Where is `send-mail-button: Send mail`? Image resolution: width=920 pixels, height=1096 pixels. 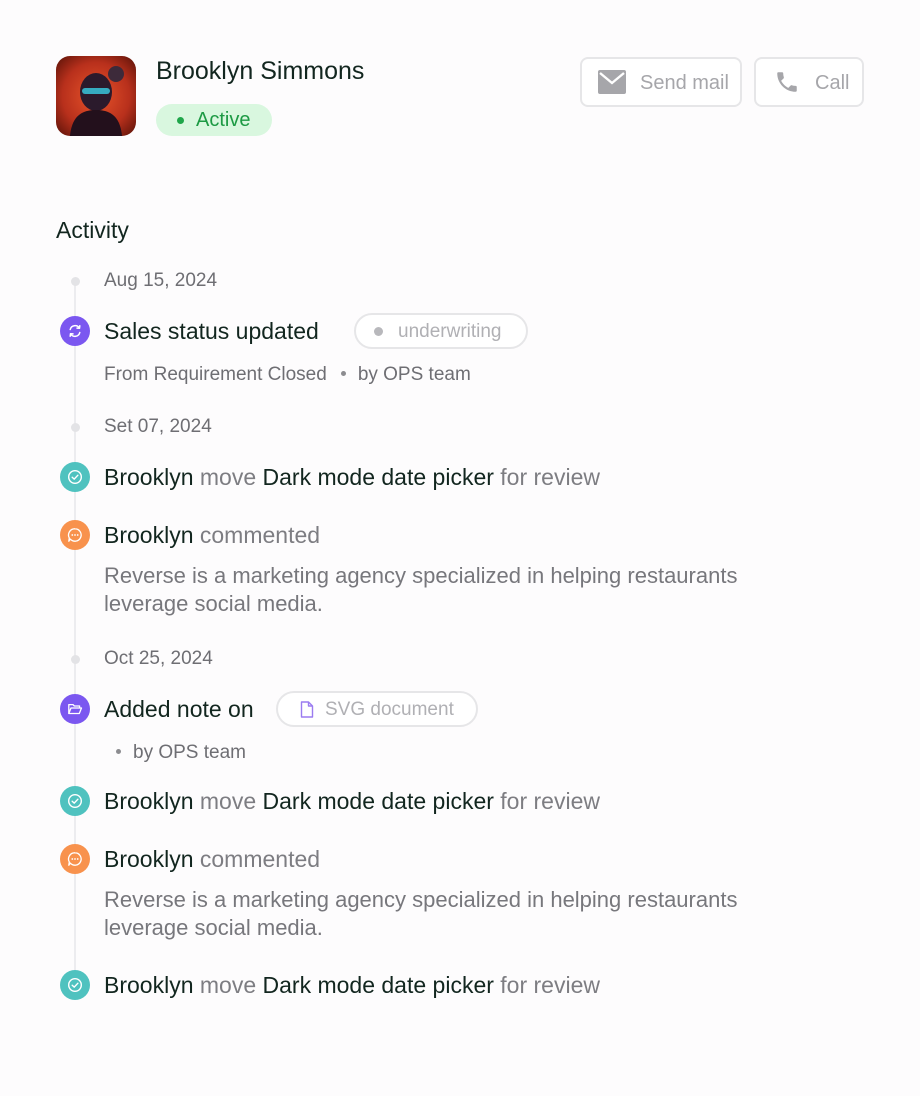
send-mail-button: Send mail is located at coordinates (661, 82).